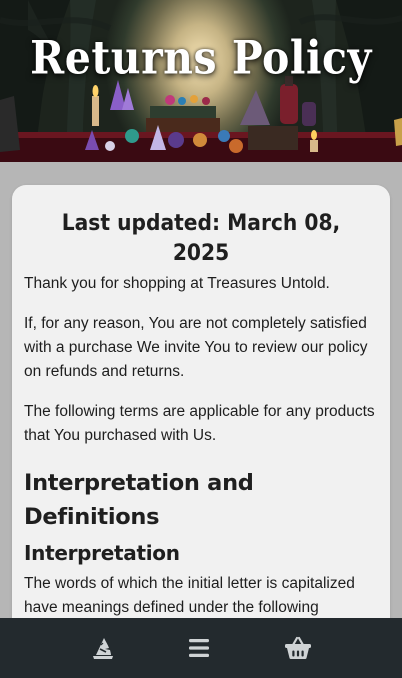 This screenshot has width=402, height=678. I want to click on cart-button, so click(298, 648).